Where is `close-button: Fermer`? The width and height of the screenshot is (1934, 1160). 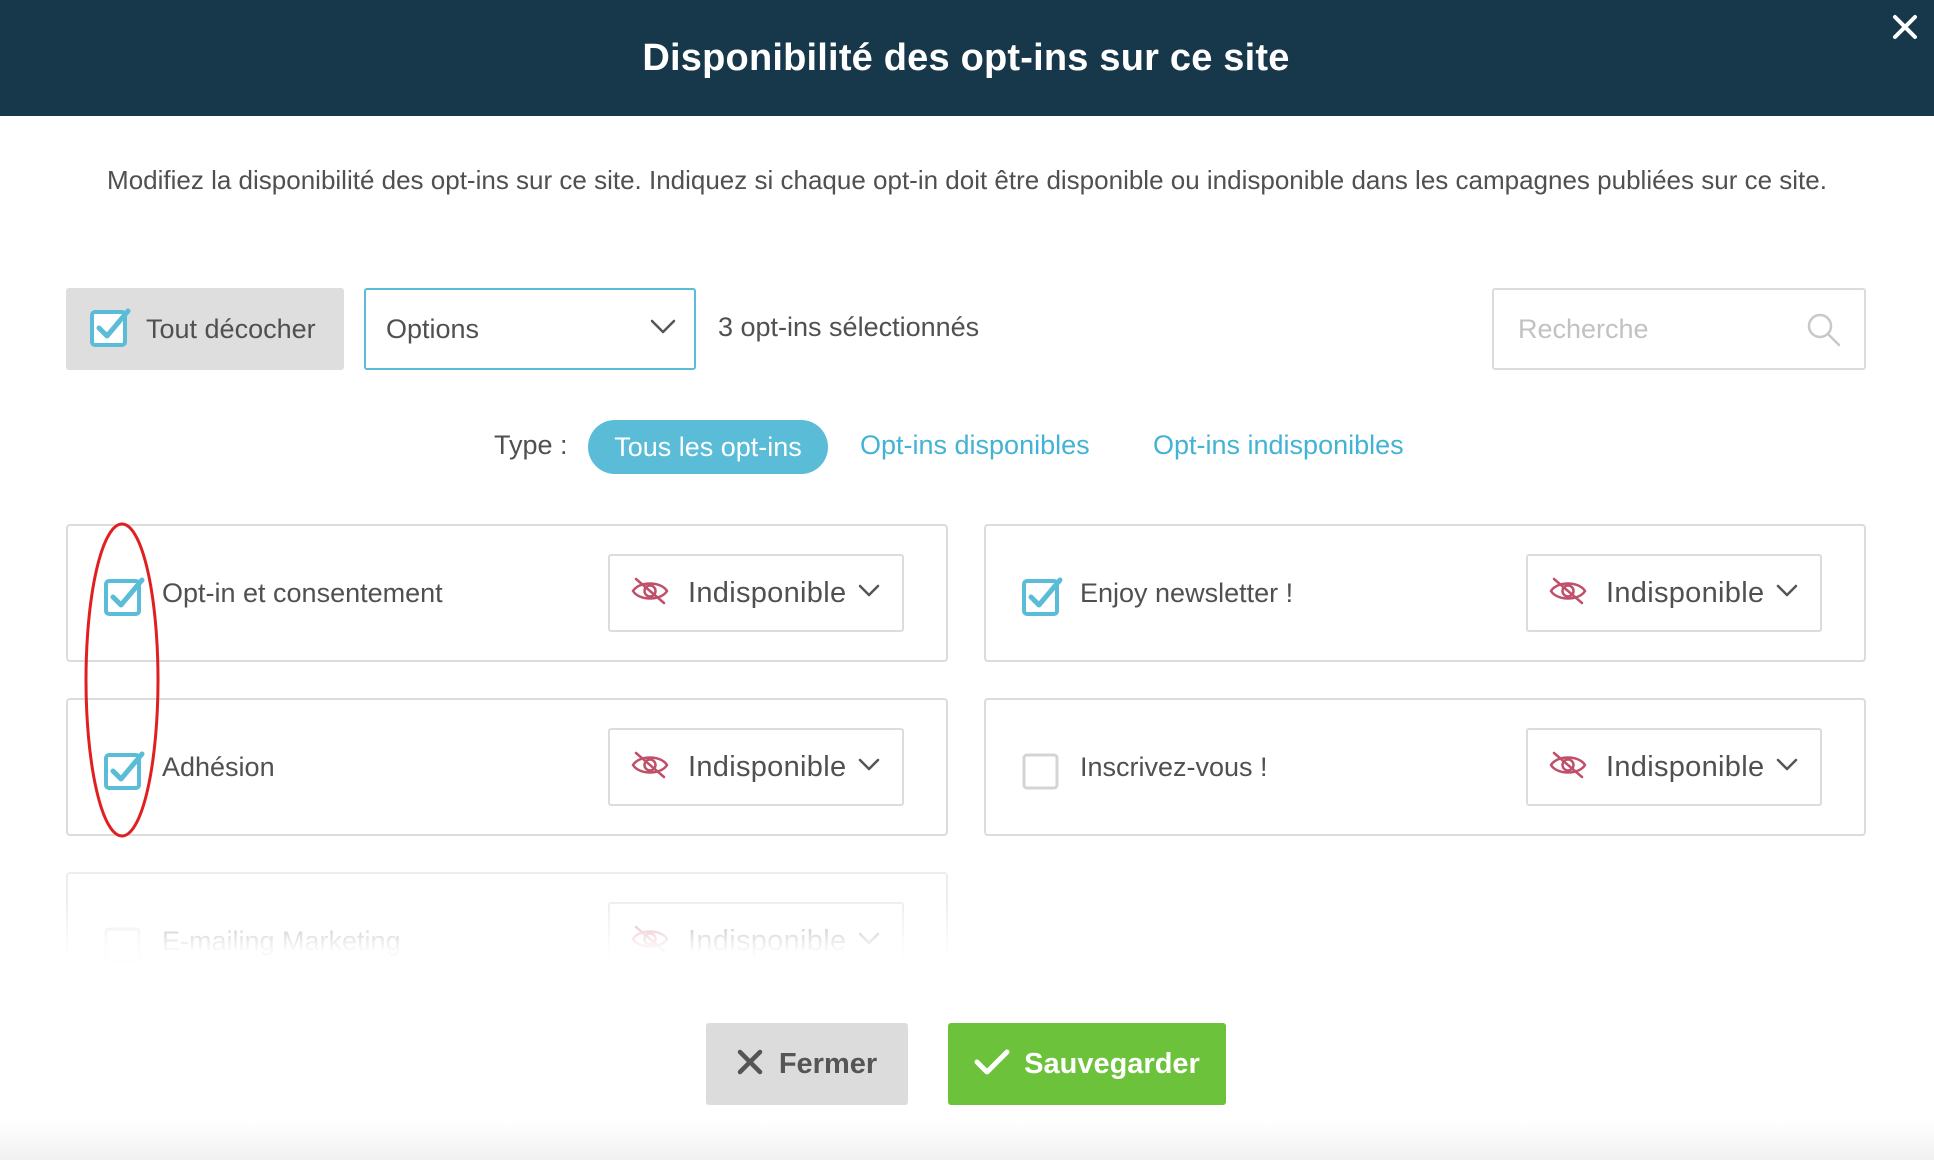
close-button: Fermer is located at coordinates (807, 1064).